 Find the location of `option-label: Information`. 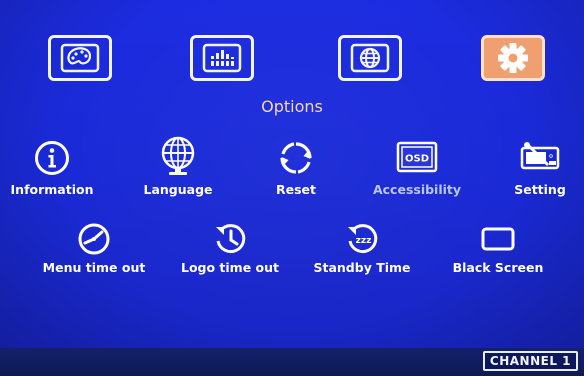

option-label: Information is located at coordinates (52, 189).